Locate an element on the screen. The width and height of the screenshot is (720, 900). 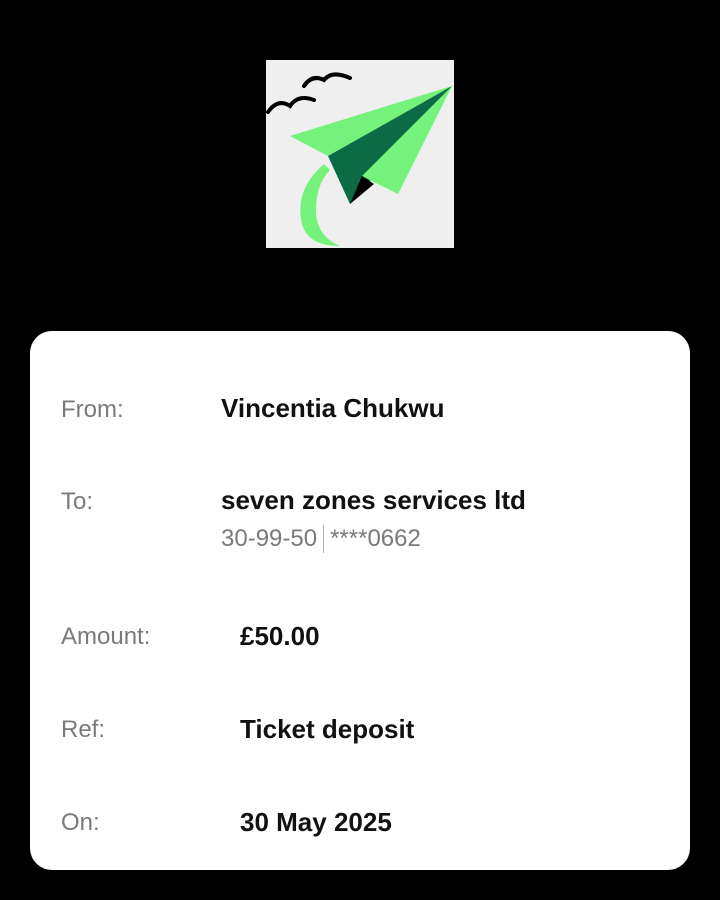
amount-value: £50.00 is located at coordinates (280, 636).